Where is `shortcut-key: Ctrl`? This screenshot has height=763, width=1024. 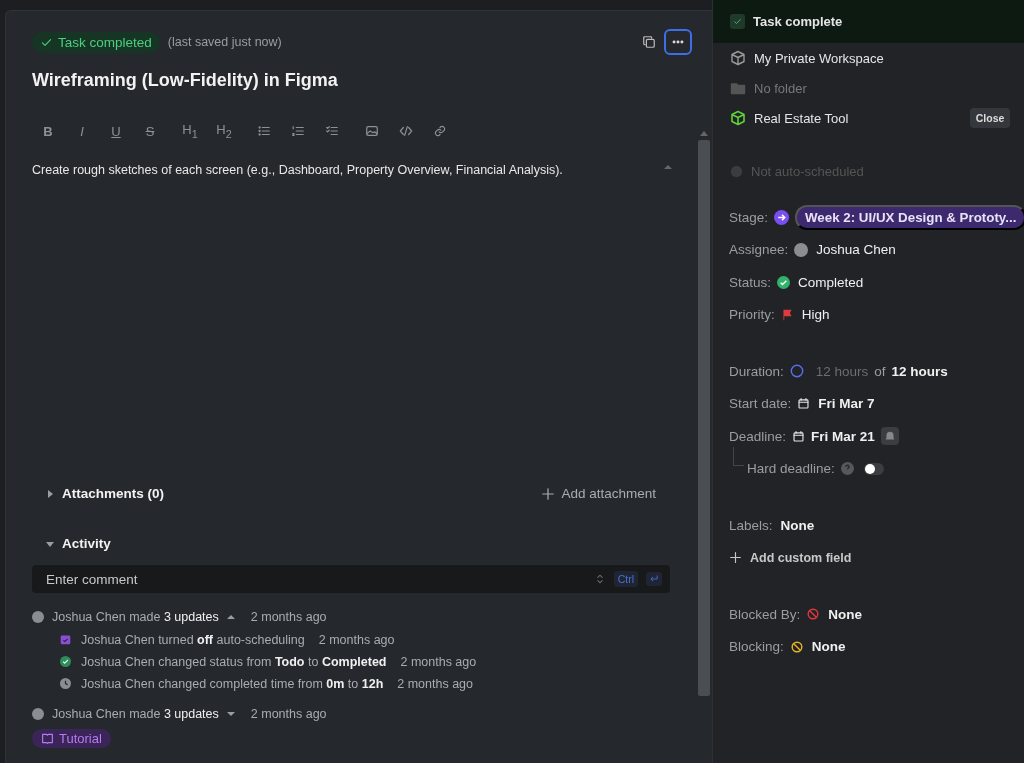
shortcut-key: Ctrl is located at coordinates (625, 579).